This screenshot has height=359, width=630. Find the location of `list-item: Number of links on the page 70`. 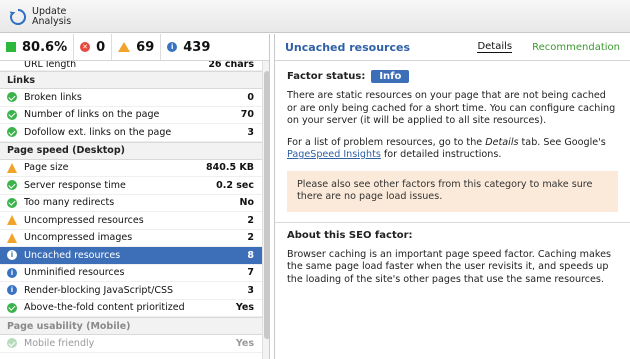

list-item: Number of links on the page 70 is located at coordinates (131, 115).